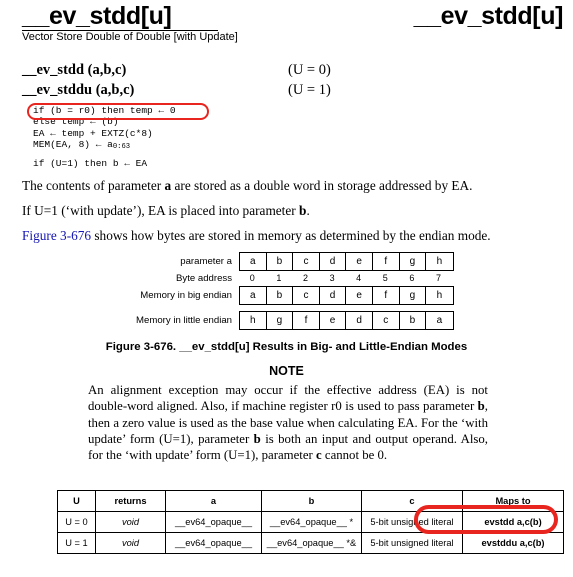  What do you see at coordinates (305, 278) in the screenshot?
I see `byte-cell: 2` at bounding box center [305, 278].